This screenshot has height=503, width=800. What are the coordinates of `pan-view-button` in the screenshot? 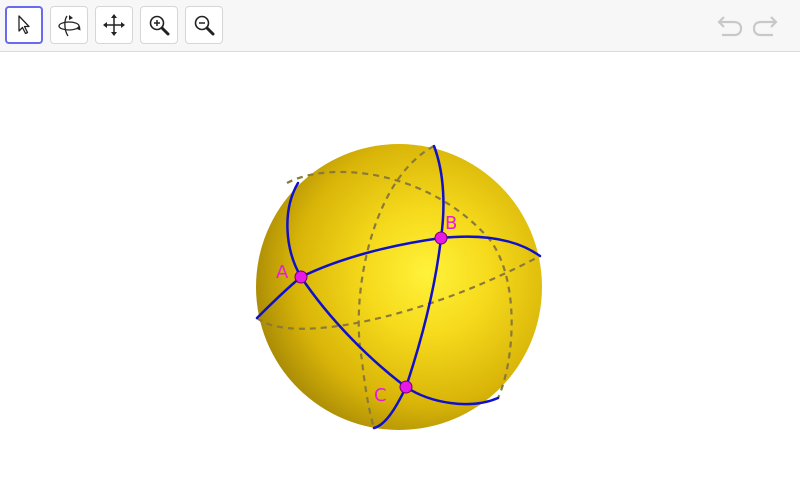 It's located at (114, 25).